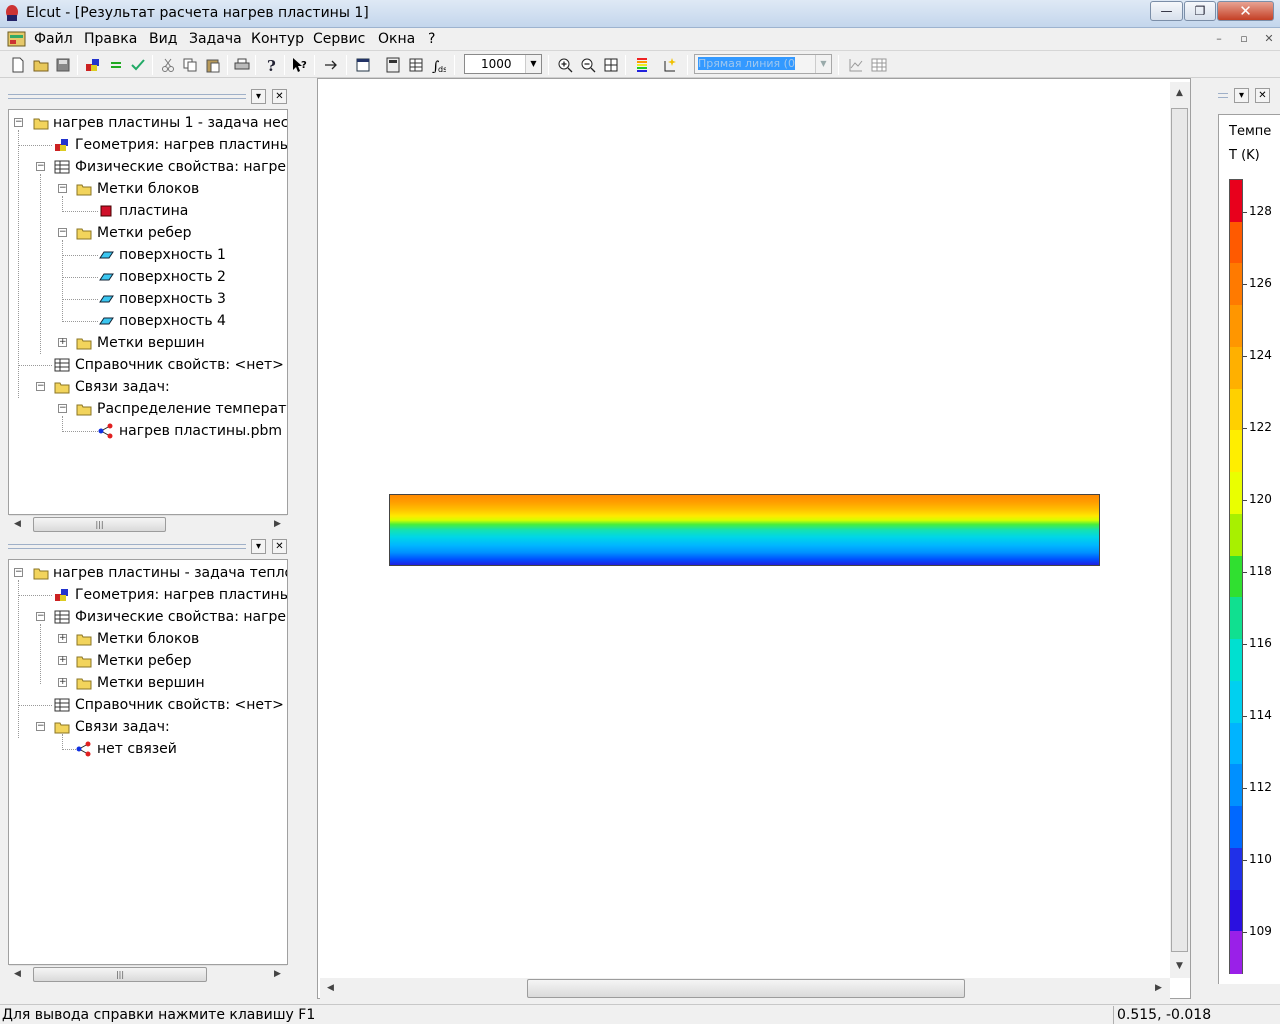 The height and width of the screenshot is (1024, 1280). What do you see at coordinates (1260, 859) in the screenshot?
I see `legend-tick-label: 110` at bounding box center [1260, 859].